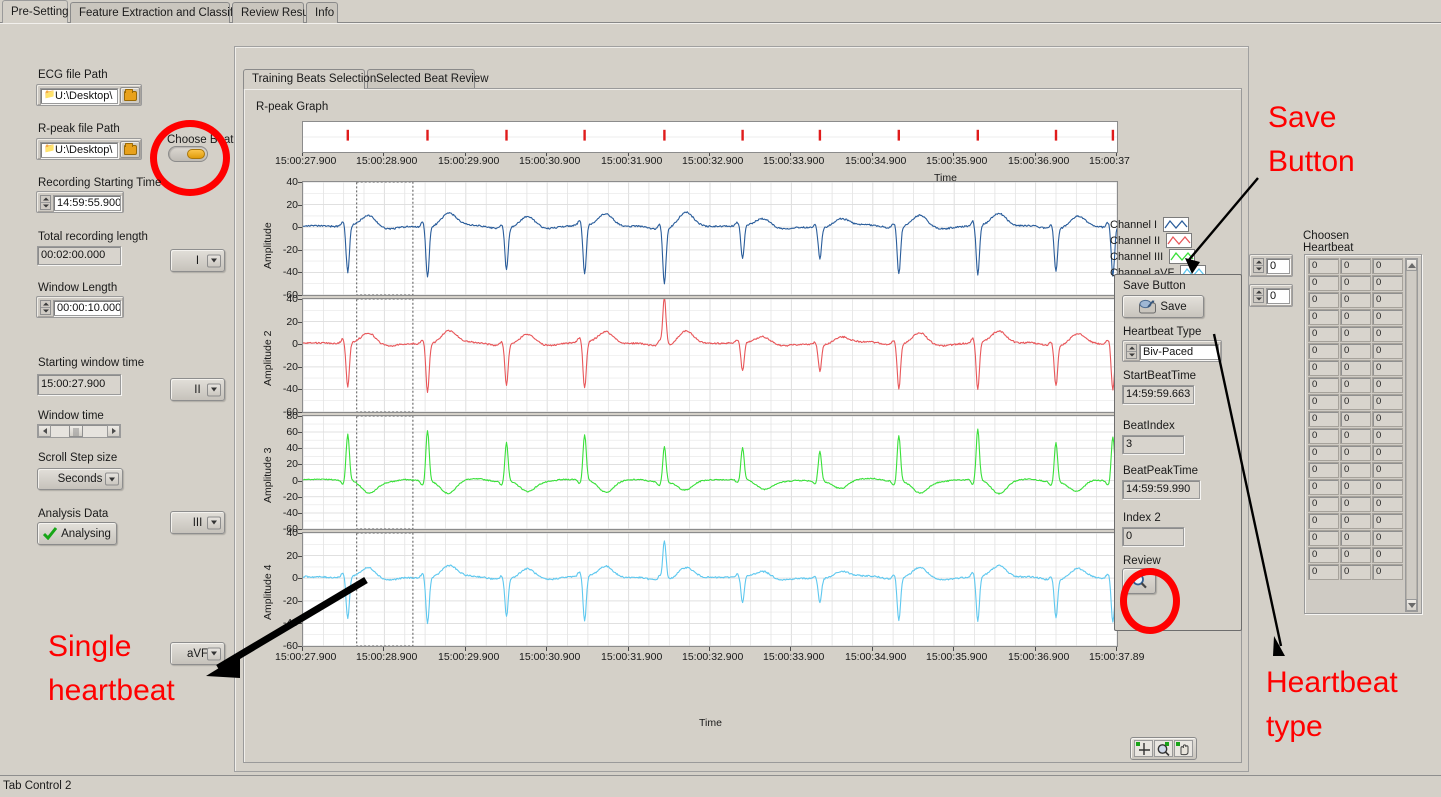 The height and width of the screenshot is (797, 1441). I want to click on channel-ring-2: II, so click(197, 389).